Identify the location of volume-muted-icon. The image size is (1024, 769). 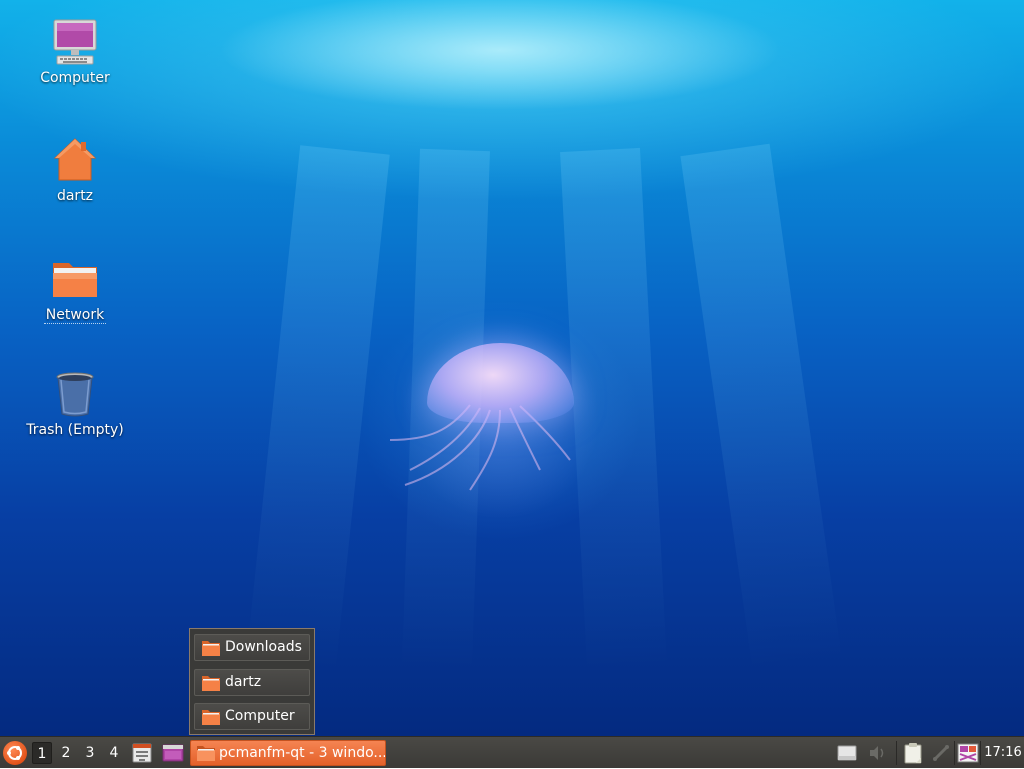
(877, 753).